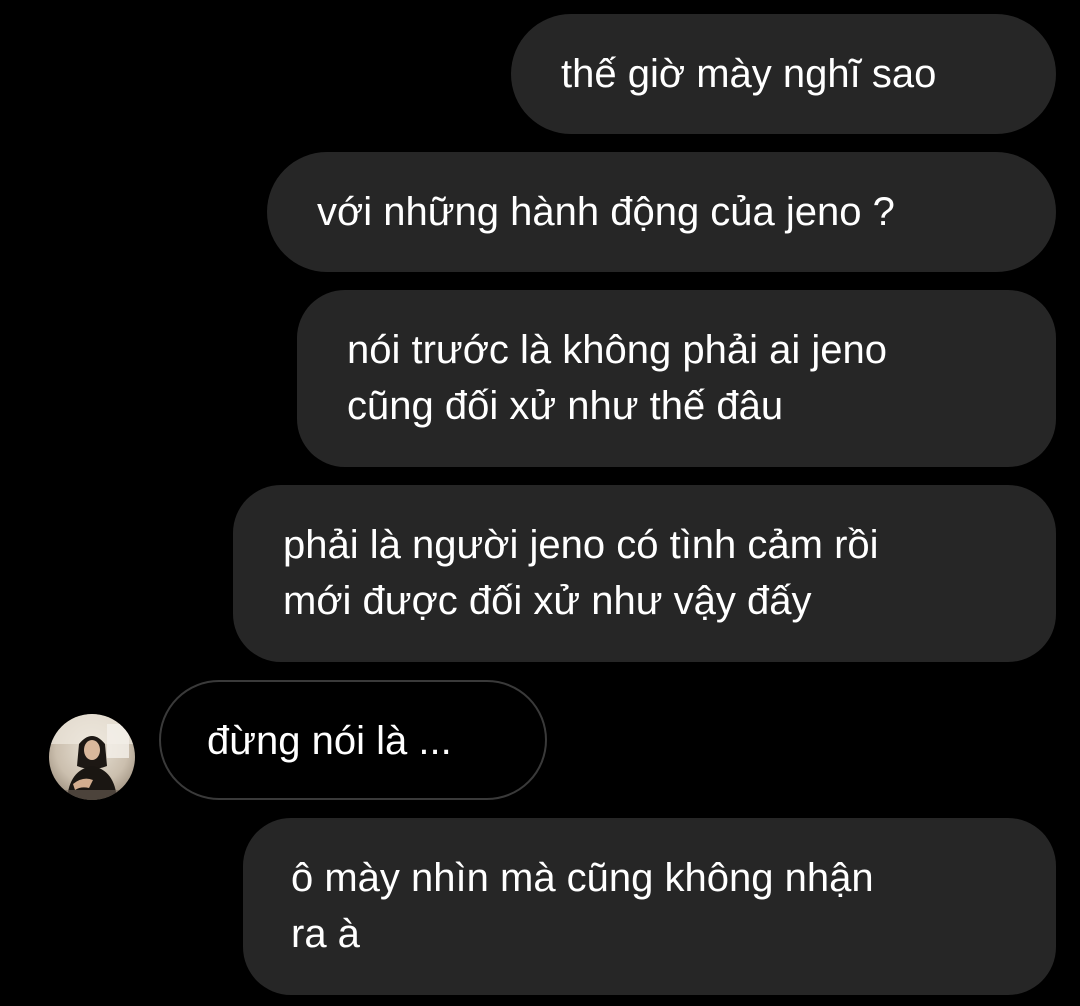  I want to click on outgoing-message: ô mày nhìn mà cũng không nhận ra à, so click(649, 906).